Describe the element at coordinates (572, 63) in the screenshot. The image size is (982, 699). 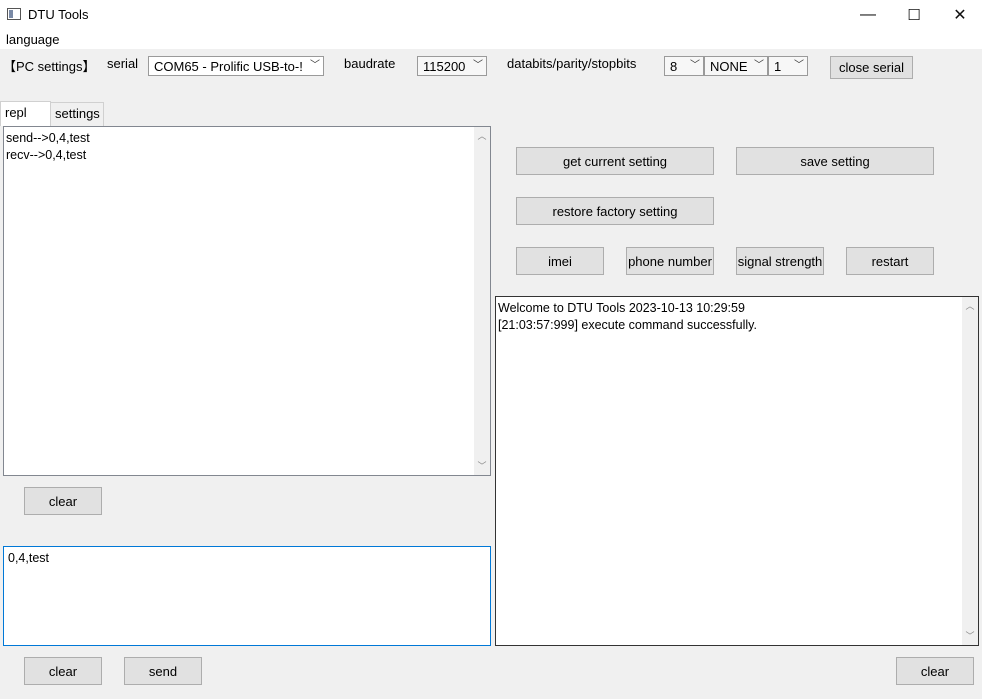
I see `frame-format-label: databits/parity/stopbits` at that location.